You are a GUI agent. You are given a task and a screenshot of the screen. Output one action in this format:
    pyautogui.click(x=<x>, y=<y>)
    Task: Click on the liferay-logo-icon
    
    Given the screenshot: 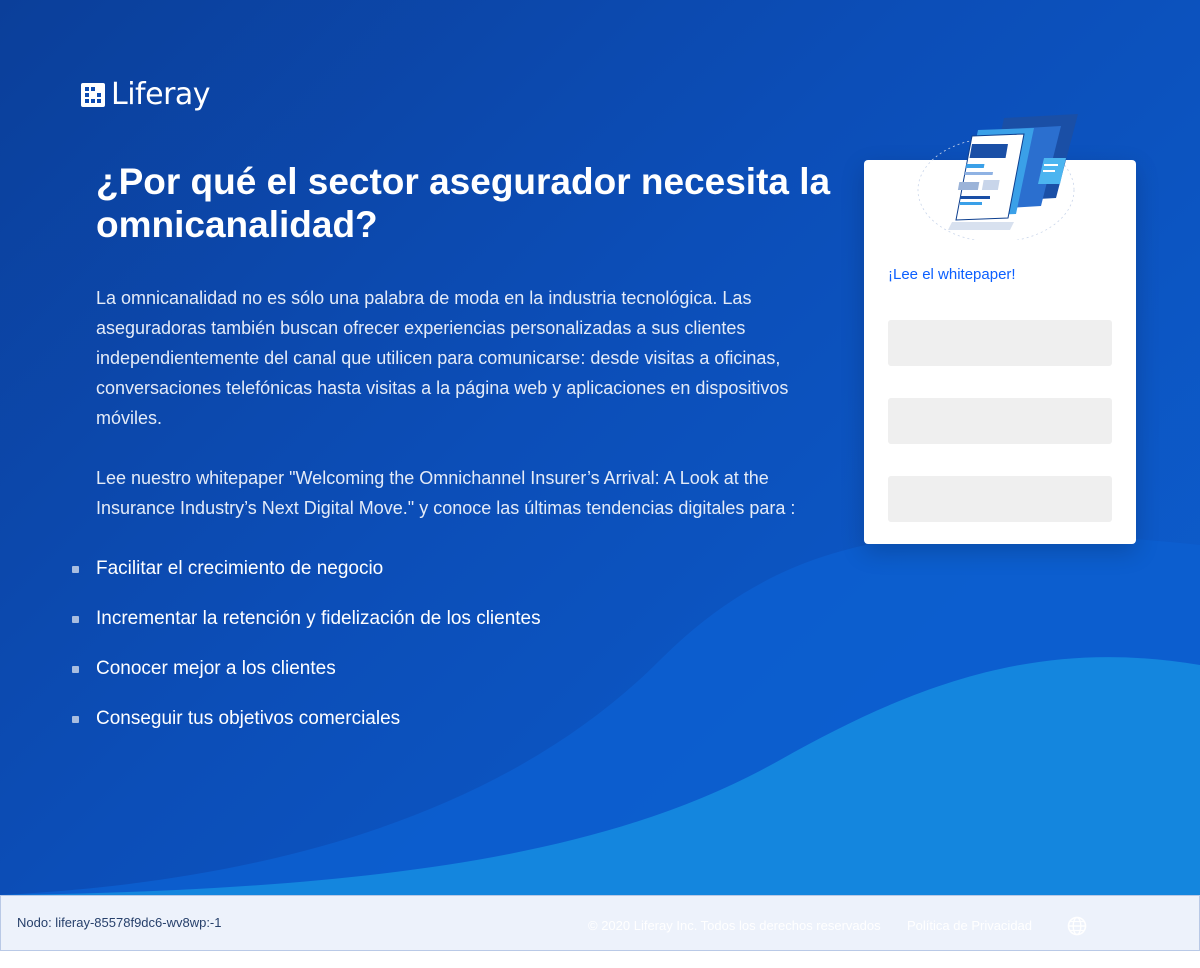 What is the action you would take?
    pyautogui.click(x=93, y=95)
    